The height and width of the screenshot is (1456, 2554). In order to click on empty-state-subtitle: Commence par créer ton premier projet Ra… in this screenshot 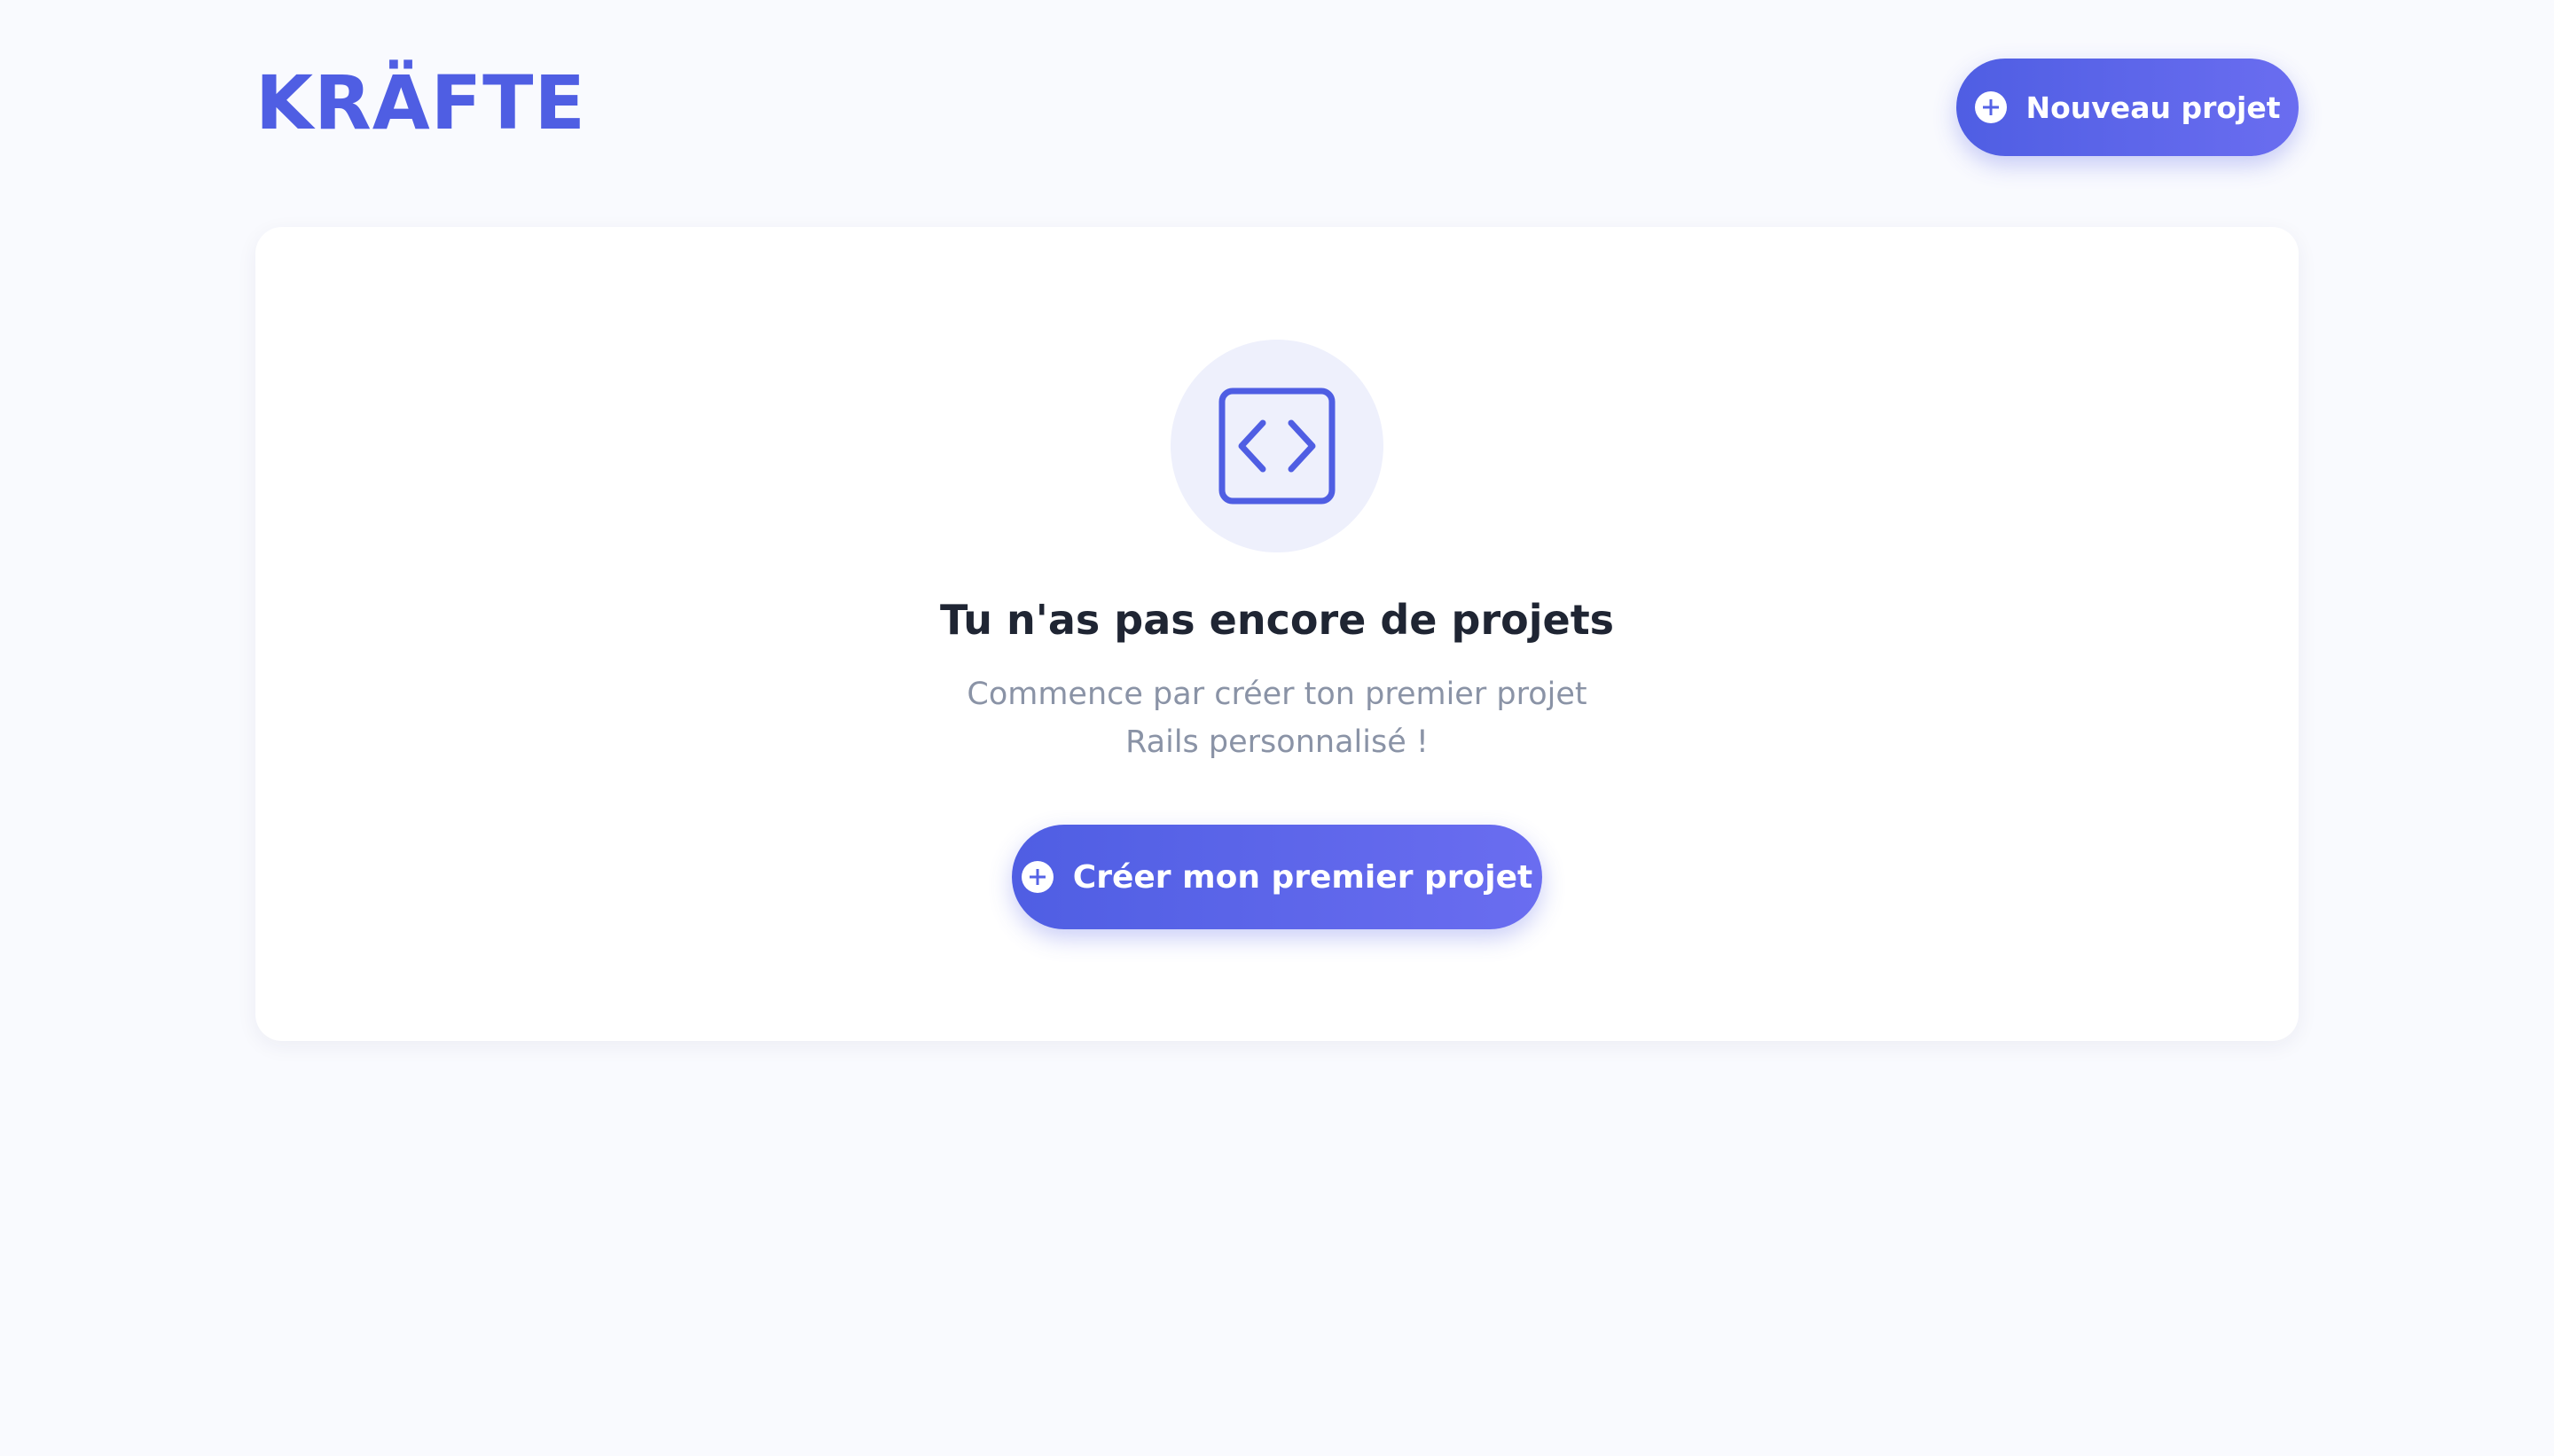, I will do `click(1277, 718)`.